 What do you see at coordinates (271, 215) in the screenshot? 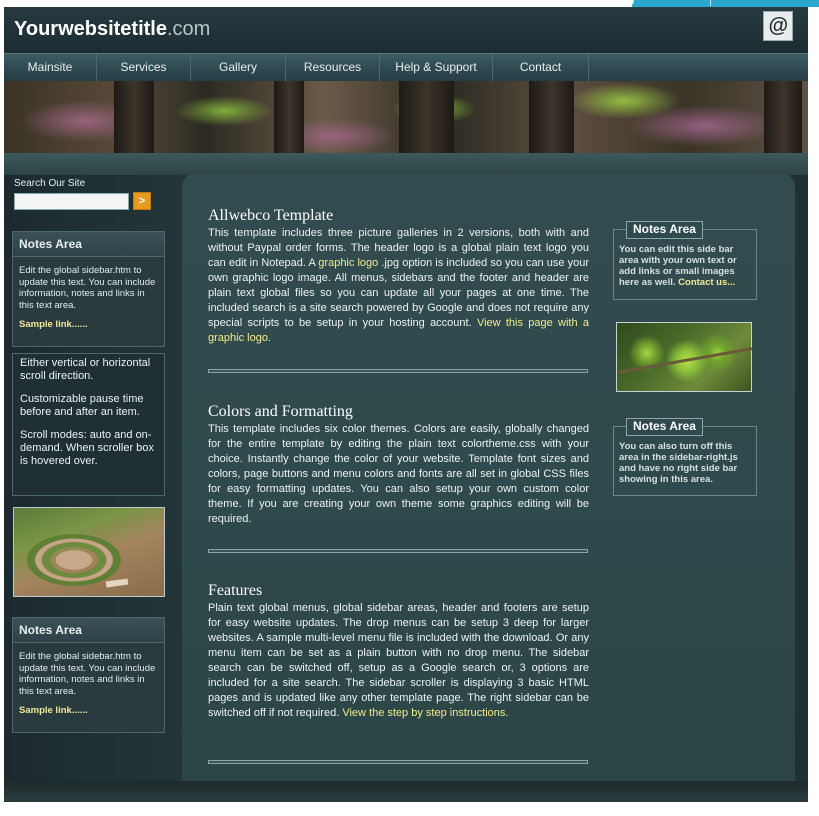
I see `article-title: Allwebco Template` at bounding box center [271, 215].